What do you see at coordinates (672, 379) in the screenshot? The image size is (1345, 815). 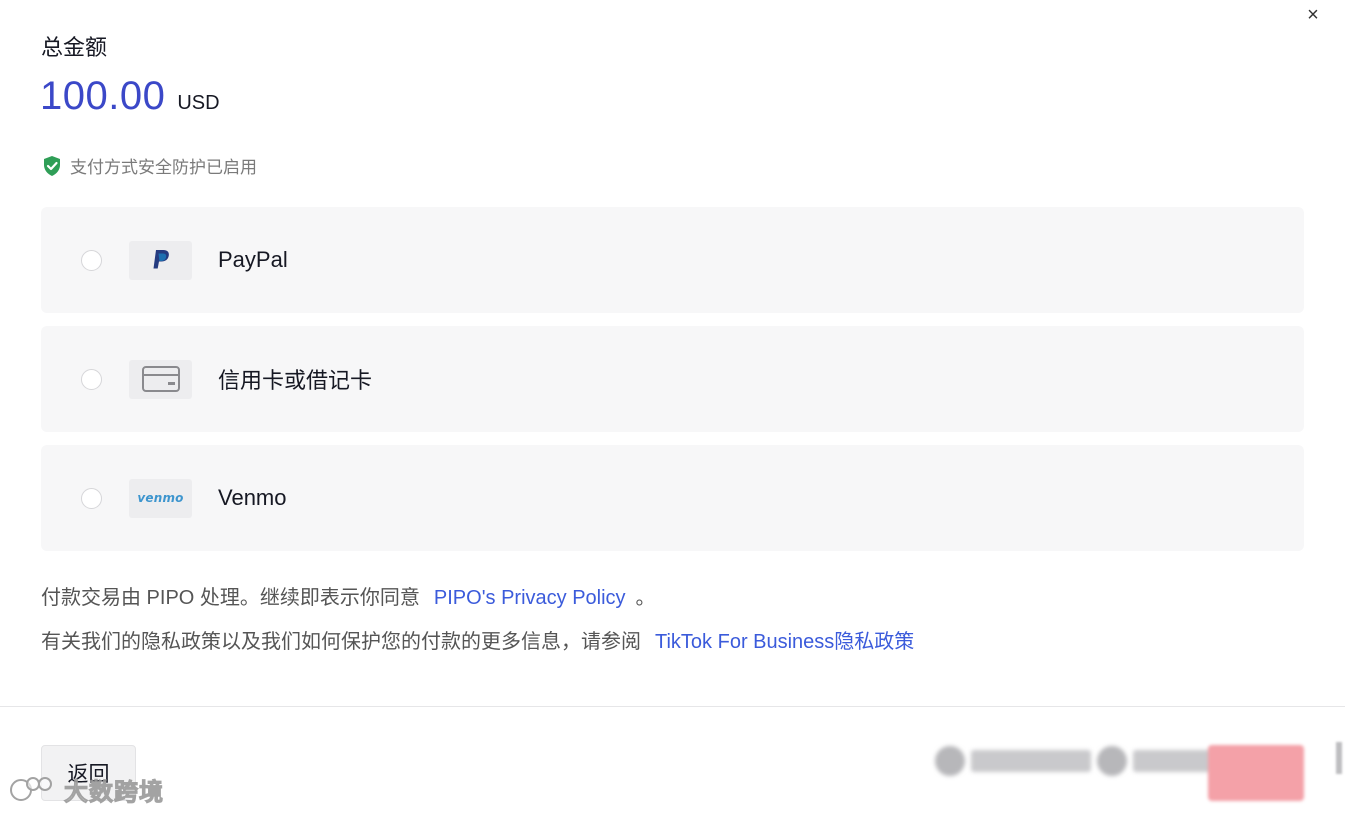 I see `payment-method-card: 信用卡或借记卡` at bounding box center [672, 379].